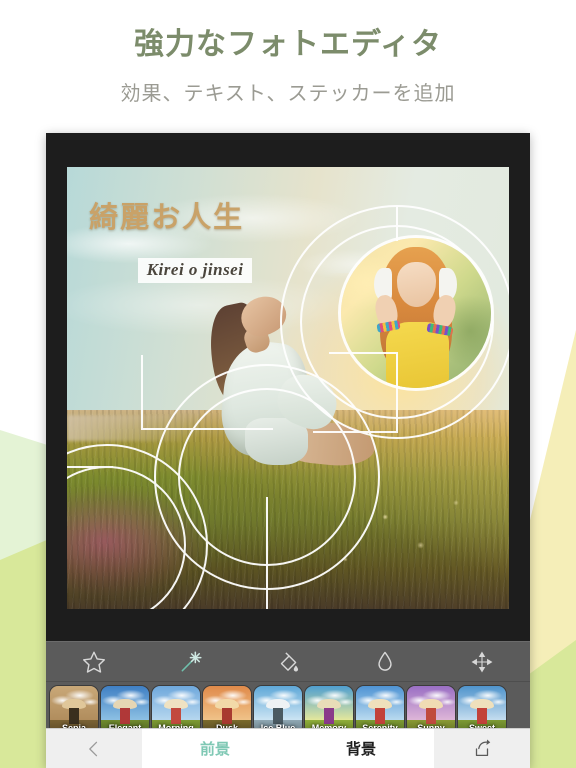 This screenshot has width=576, height=768. Describe the element at coordinates (195, 270) in the screenshot. I see `photo-title-romaji: Kirei o jinsei` at that location.